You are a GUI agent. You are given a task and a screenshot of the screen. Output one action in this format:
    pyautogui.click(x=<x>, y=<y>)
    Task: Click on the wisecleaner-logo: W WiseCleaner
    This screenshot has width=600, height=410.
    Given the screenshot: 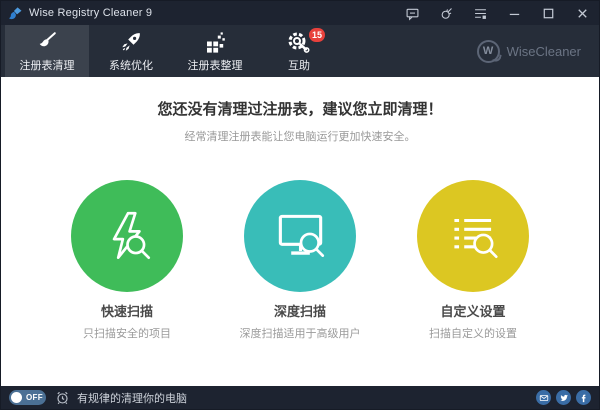 What is the action you would take?
    pyautogui.click(x=528, y=51)
    